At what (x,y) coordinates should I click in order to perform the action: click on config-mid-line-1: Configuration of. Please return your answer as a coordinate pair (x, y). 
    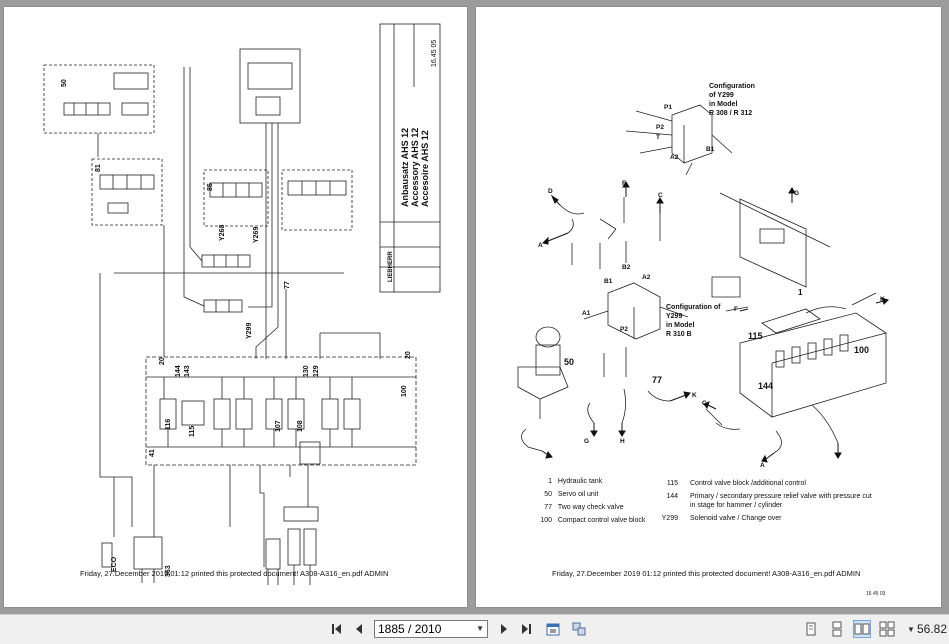
    Looking at the image, I should click on (693, 307).